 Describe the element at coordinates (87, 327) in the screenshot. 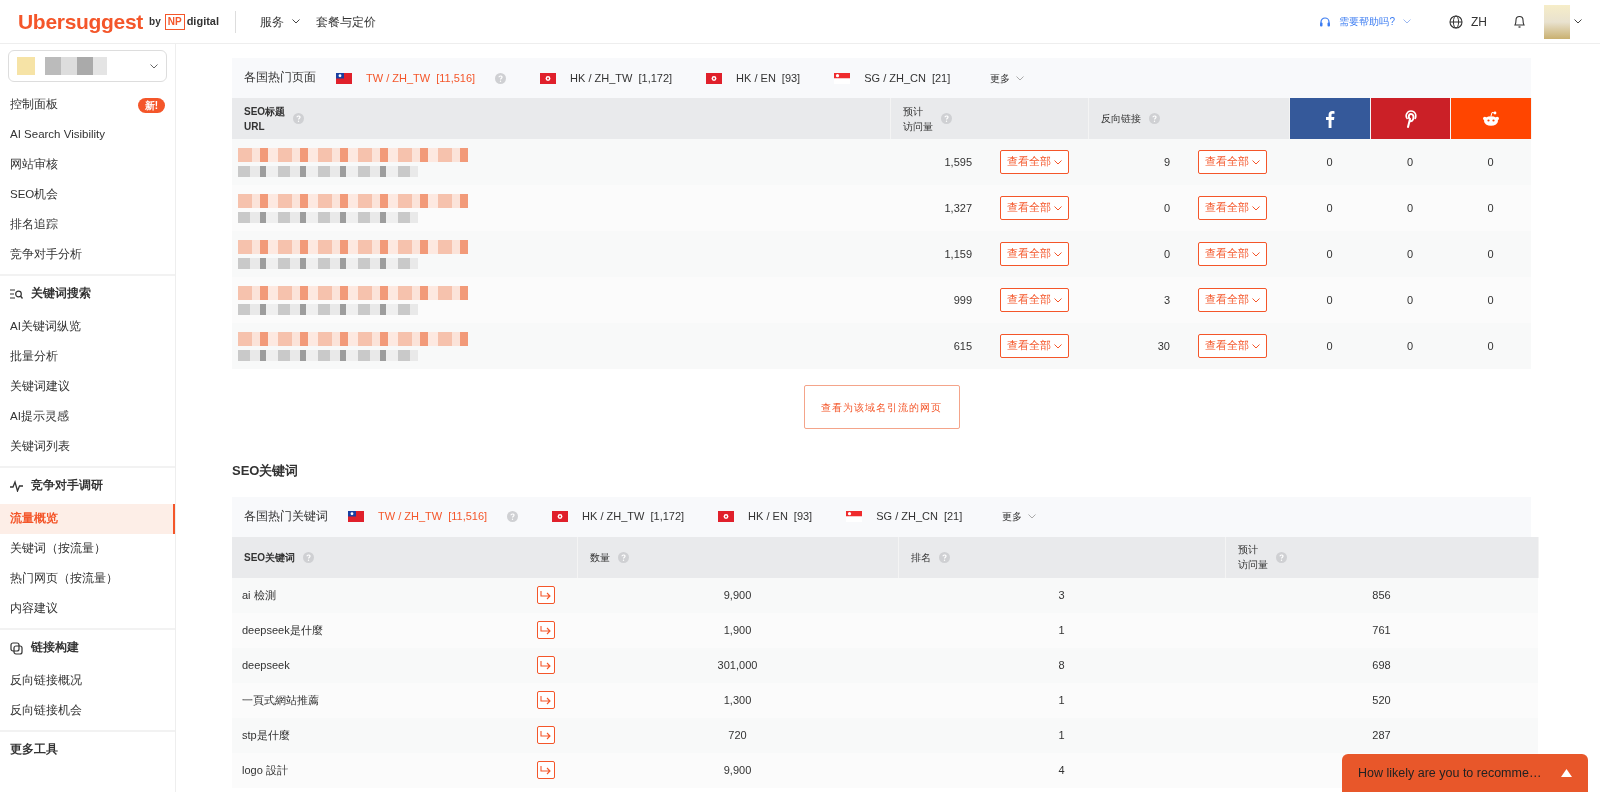

I see `sidebar-item: AI关键词纵览` at that location.